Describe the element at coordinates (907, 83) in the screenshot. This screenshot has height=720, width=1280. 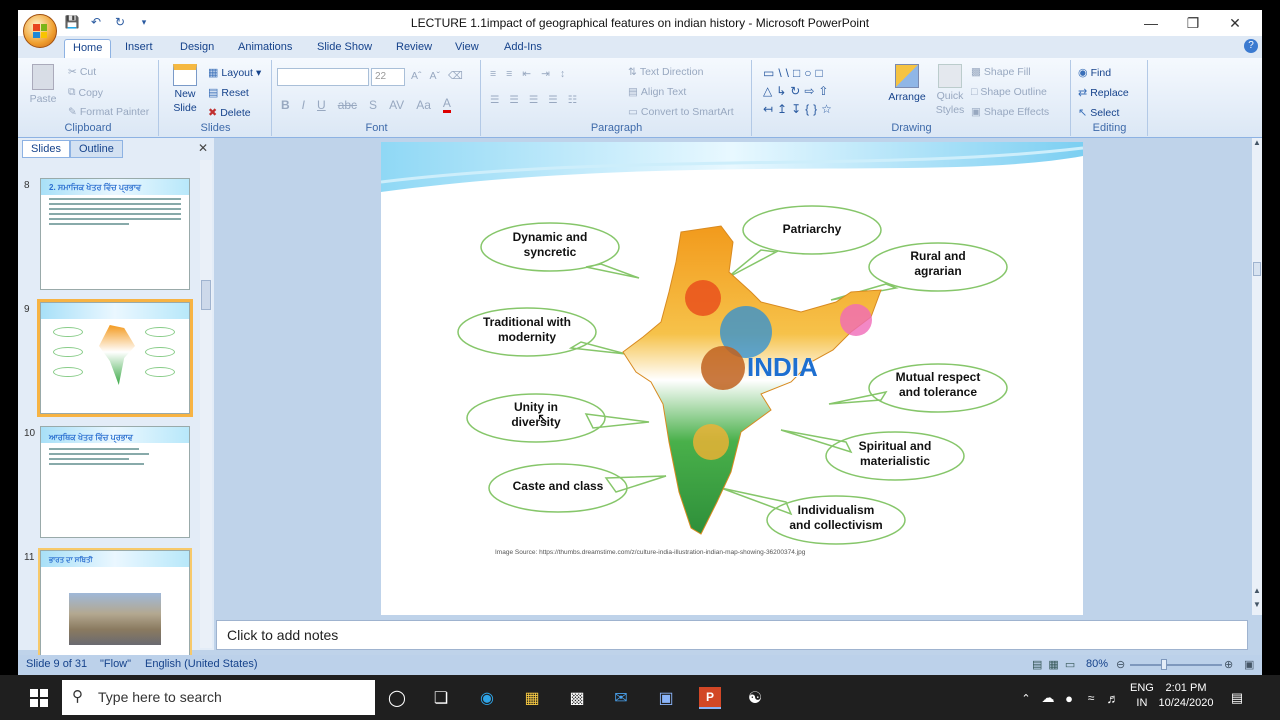
I see `arrange-button: Arrange` at that location.